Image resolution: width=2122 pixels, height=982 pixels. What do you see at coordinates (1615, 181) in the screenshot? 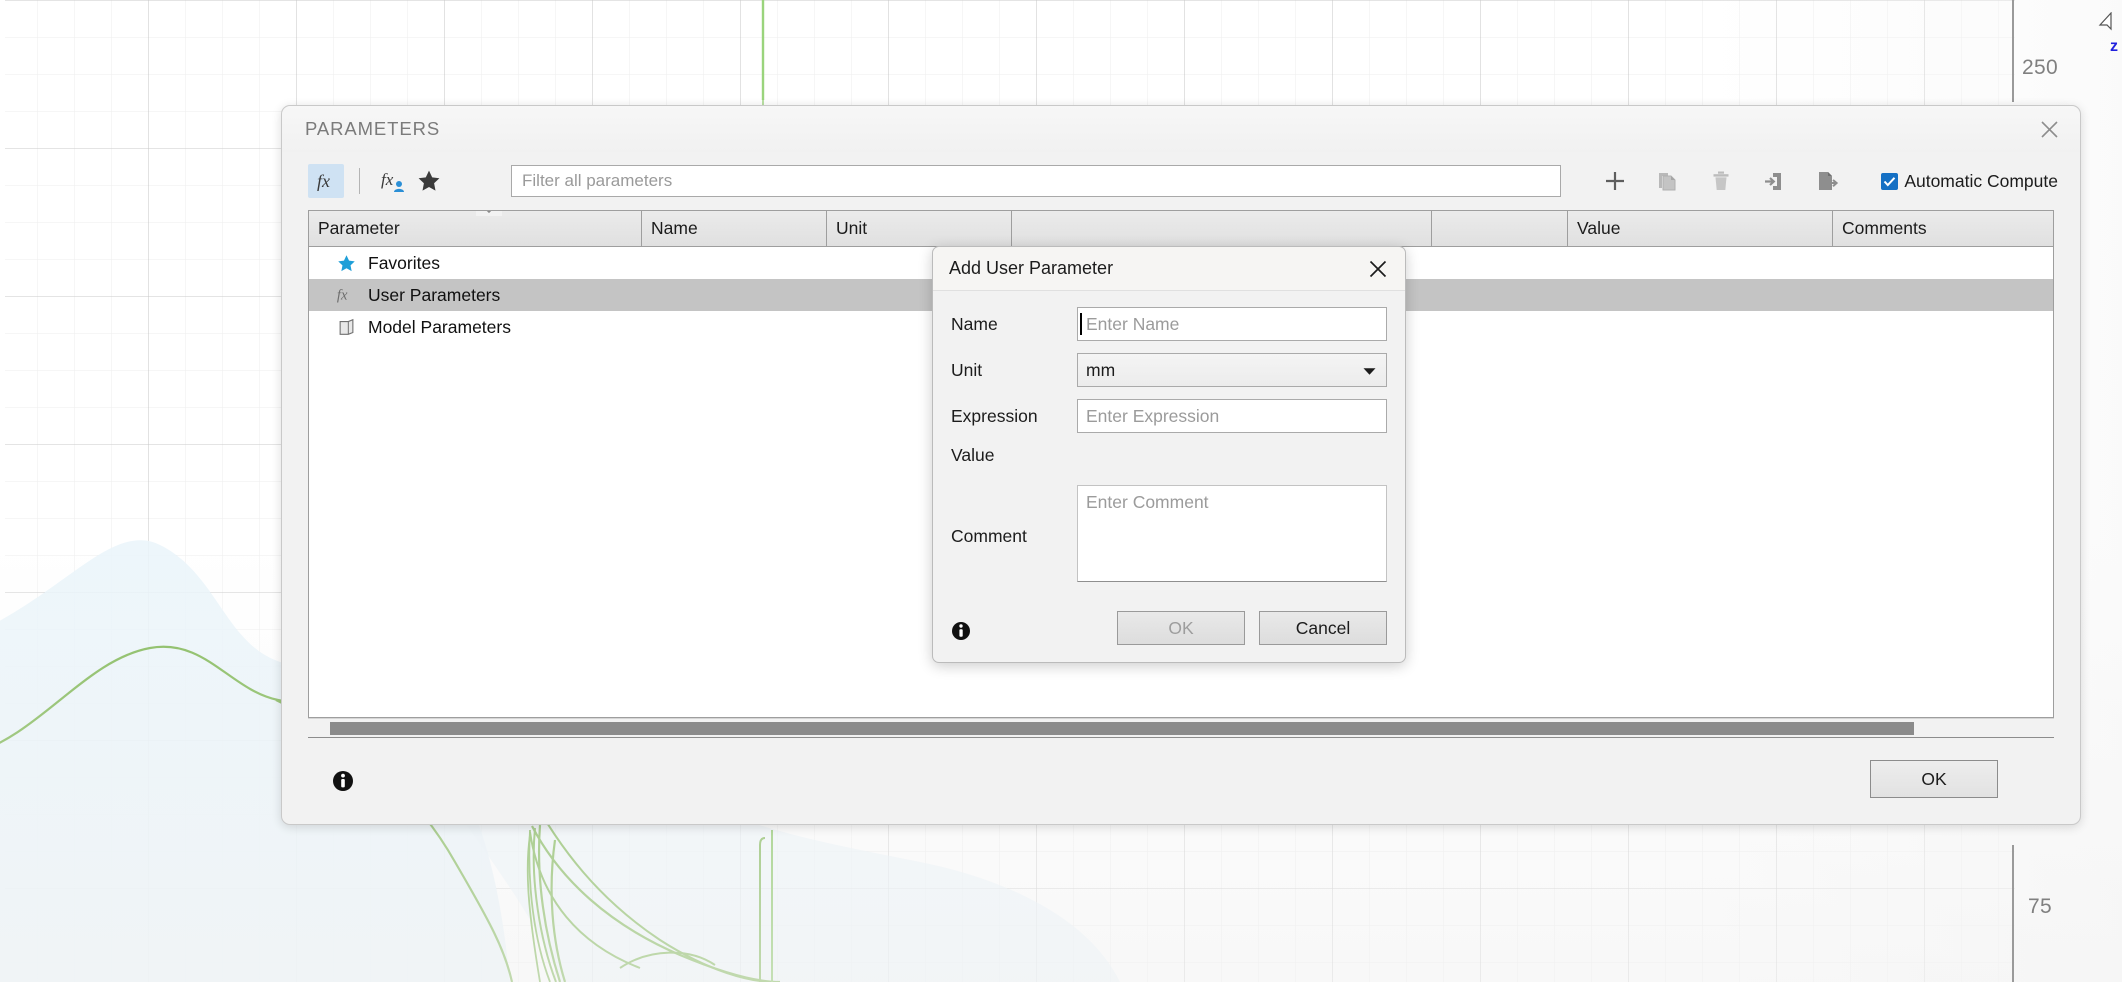
I see `plus-icon` at bounding box center [1615, 181].